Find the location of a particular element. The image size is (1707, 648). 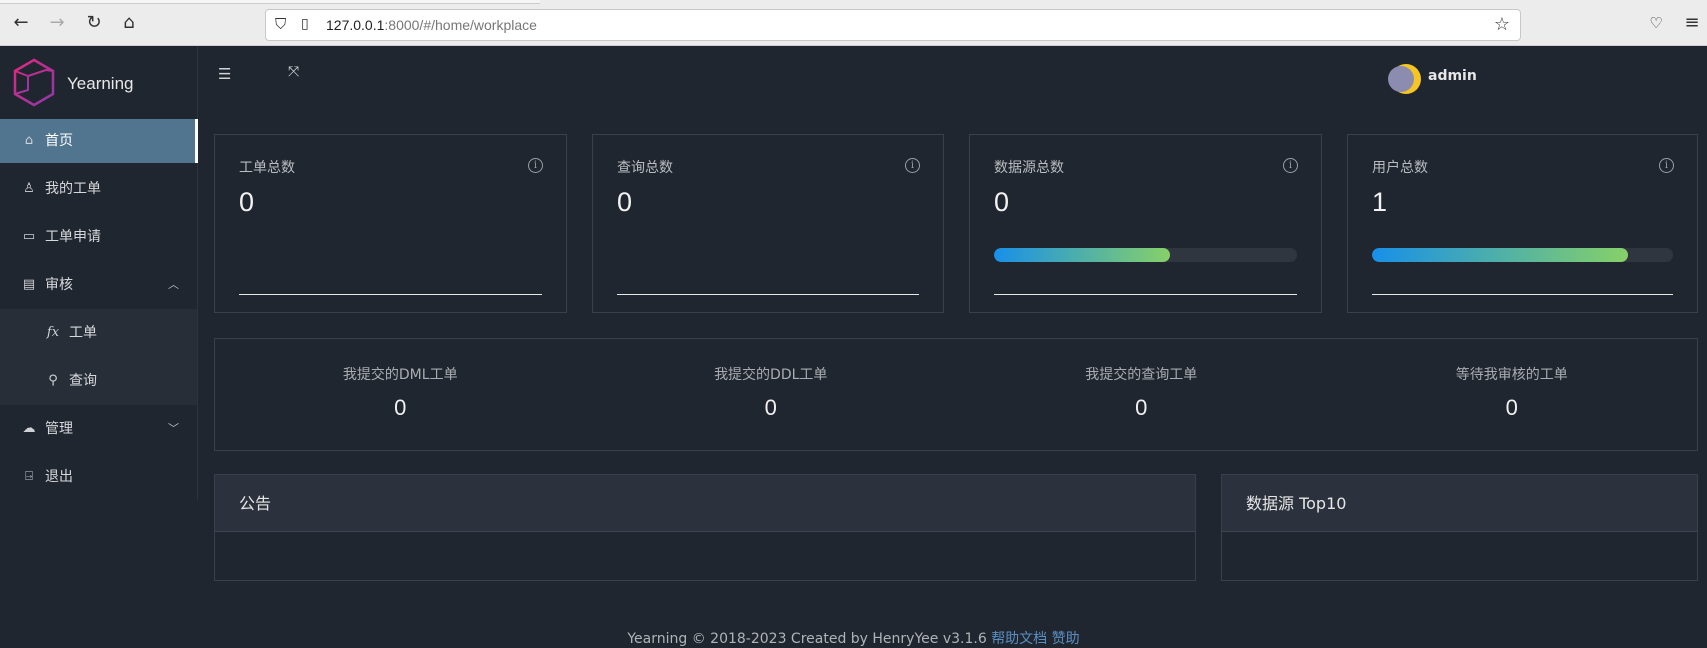

sidebar-item-label: 退出 is located at coordinates (59, 477).